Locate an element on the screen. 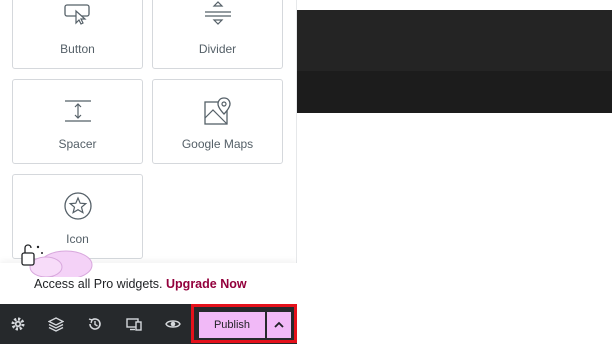 The width and height of the screenshot is (612, 344). star-icon is located at coordinates (77, 206).